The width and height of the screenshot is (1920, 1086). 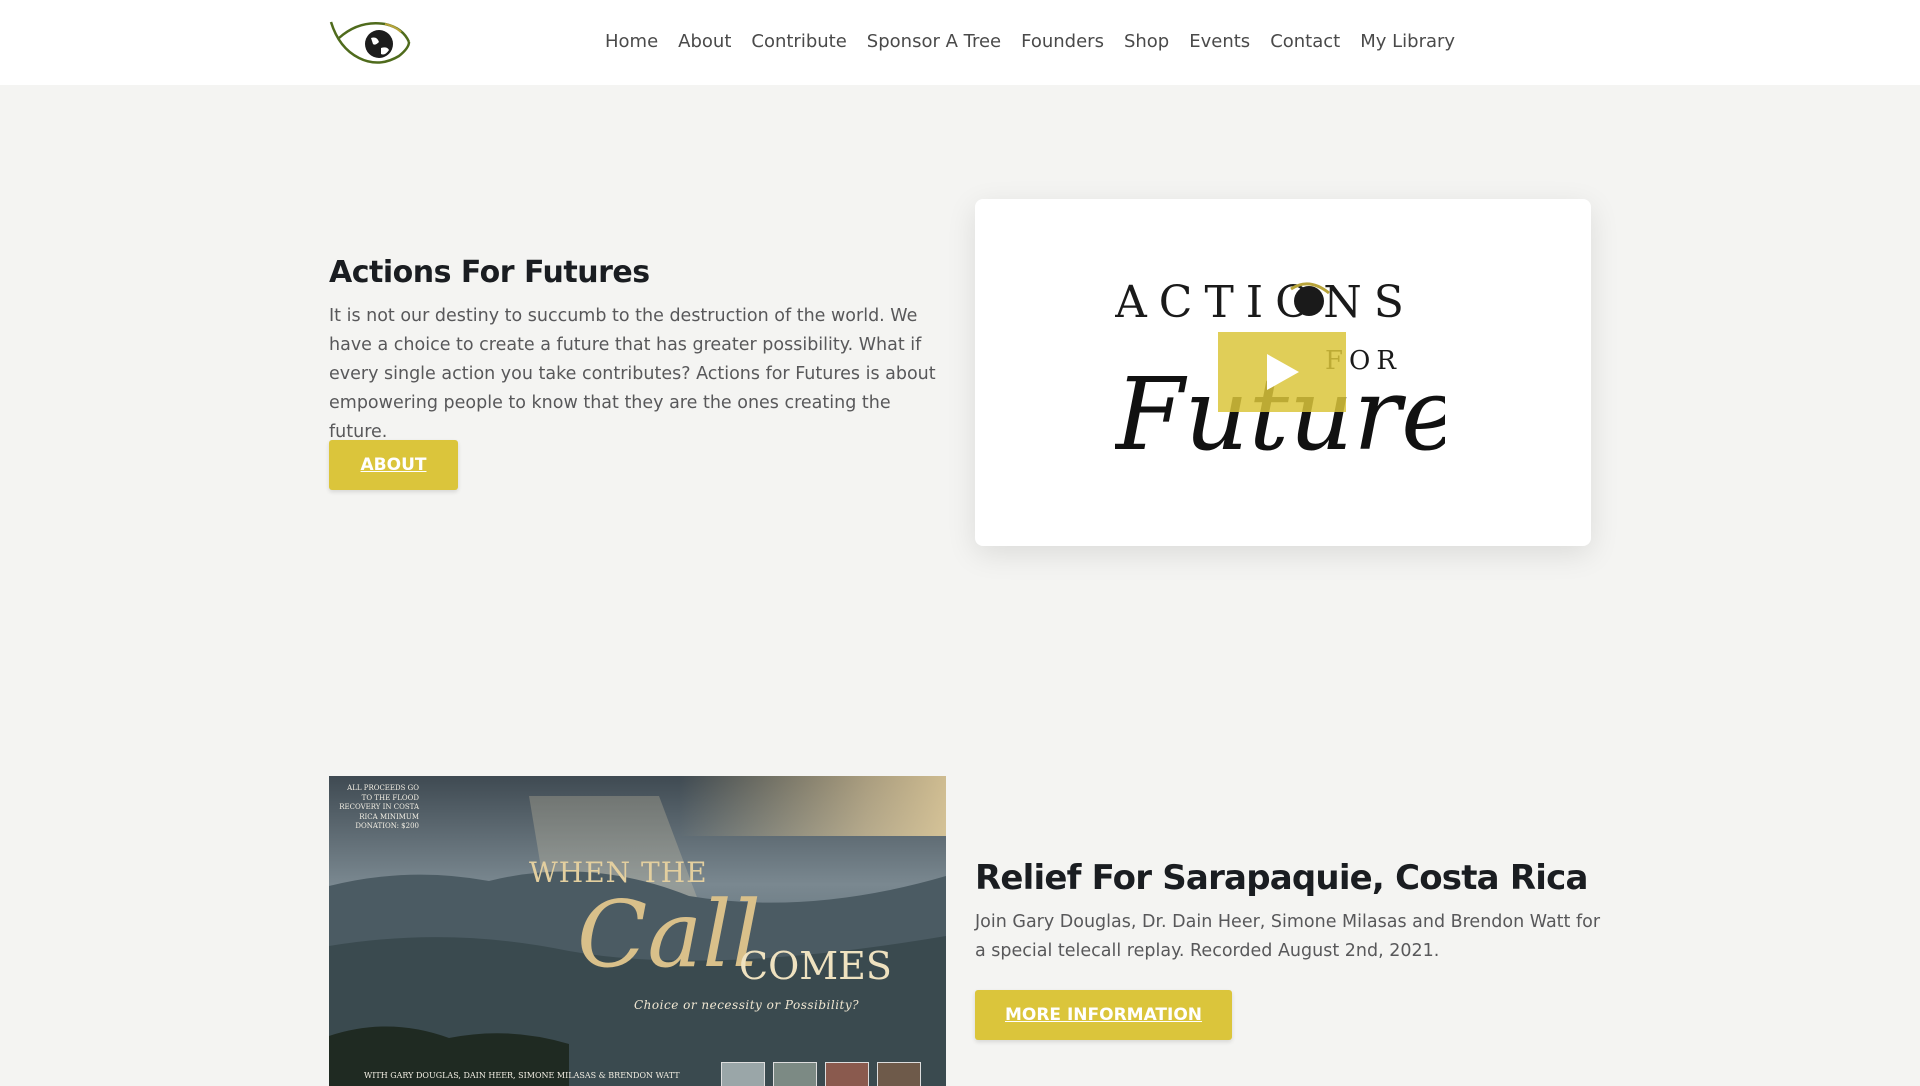 I want to click on site-logo-icon, so click(x=370, y=43).